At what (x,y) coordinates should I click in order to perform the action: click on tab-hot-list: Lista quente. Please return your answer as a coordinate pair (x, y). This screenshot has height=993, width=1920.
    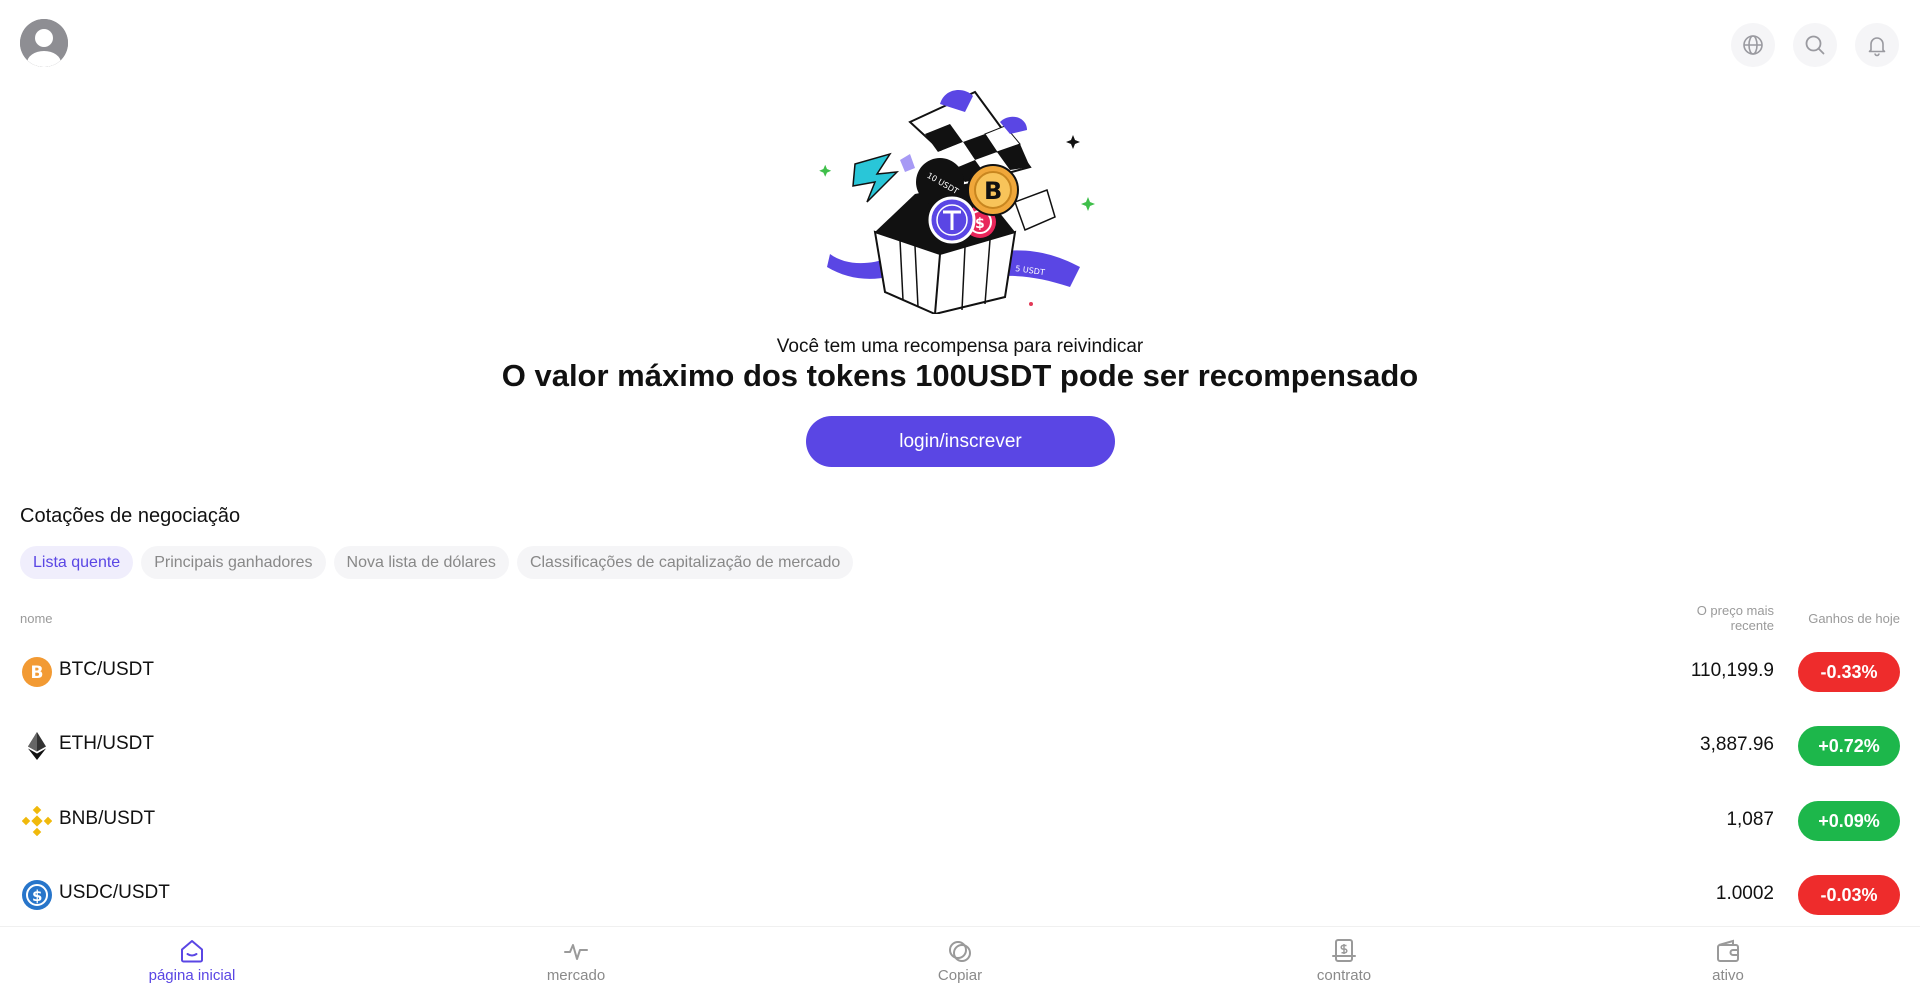
    Looking at the image, I should click on (77, 562).